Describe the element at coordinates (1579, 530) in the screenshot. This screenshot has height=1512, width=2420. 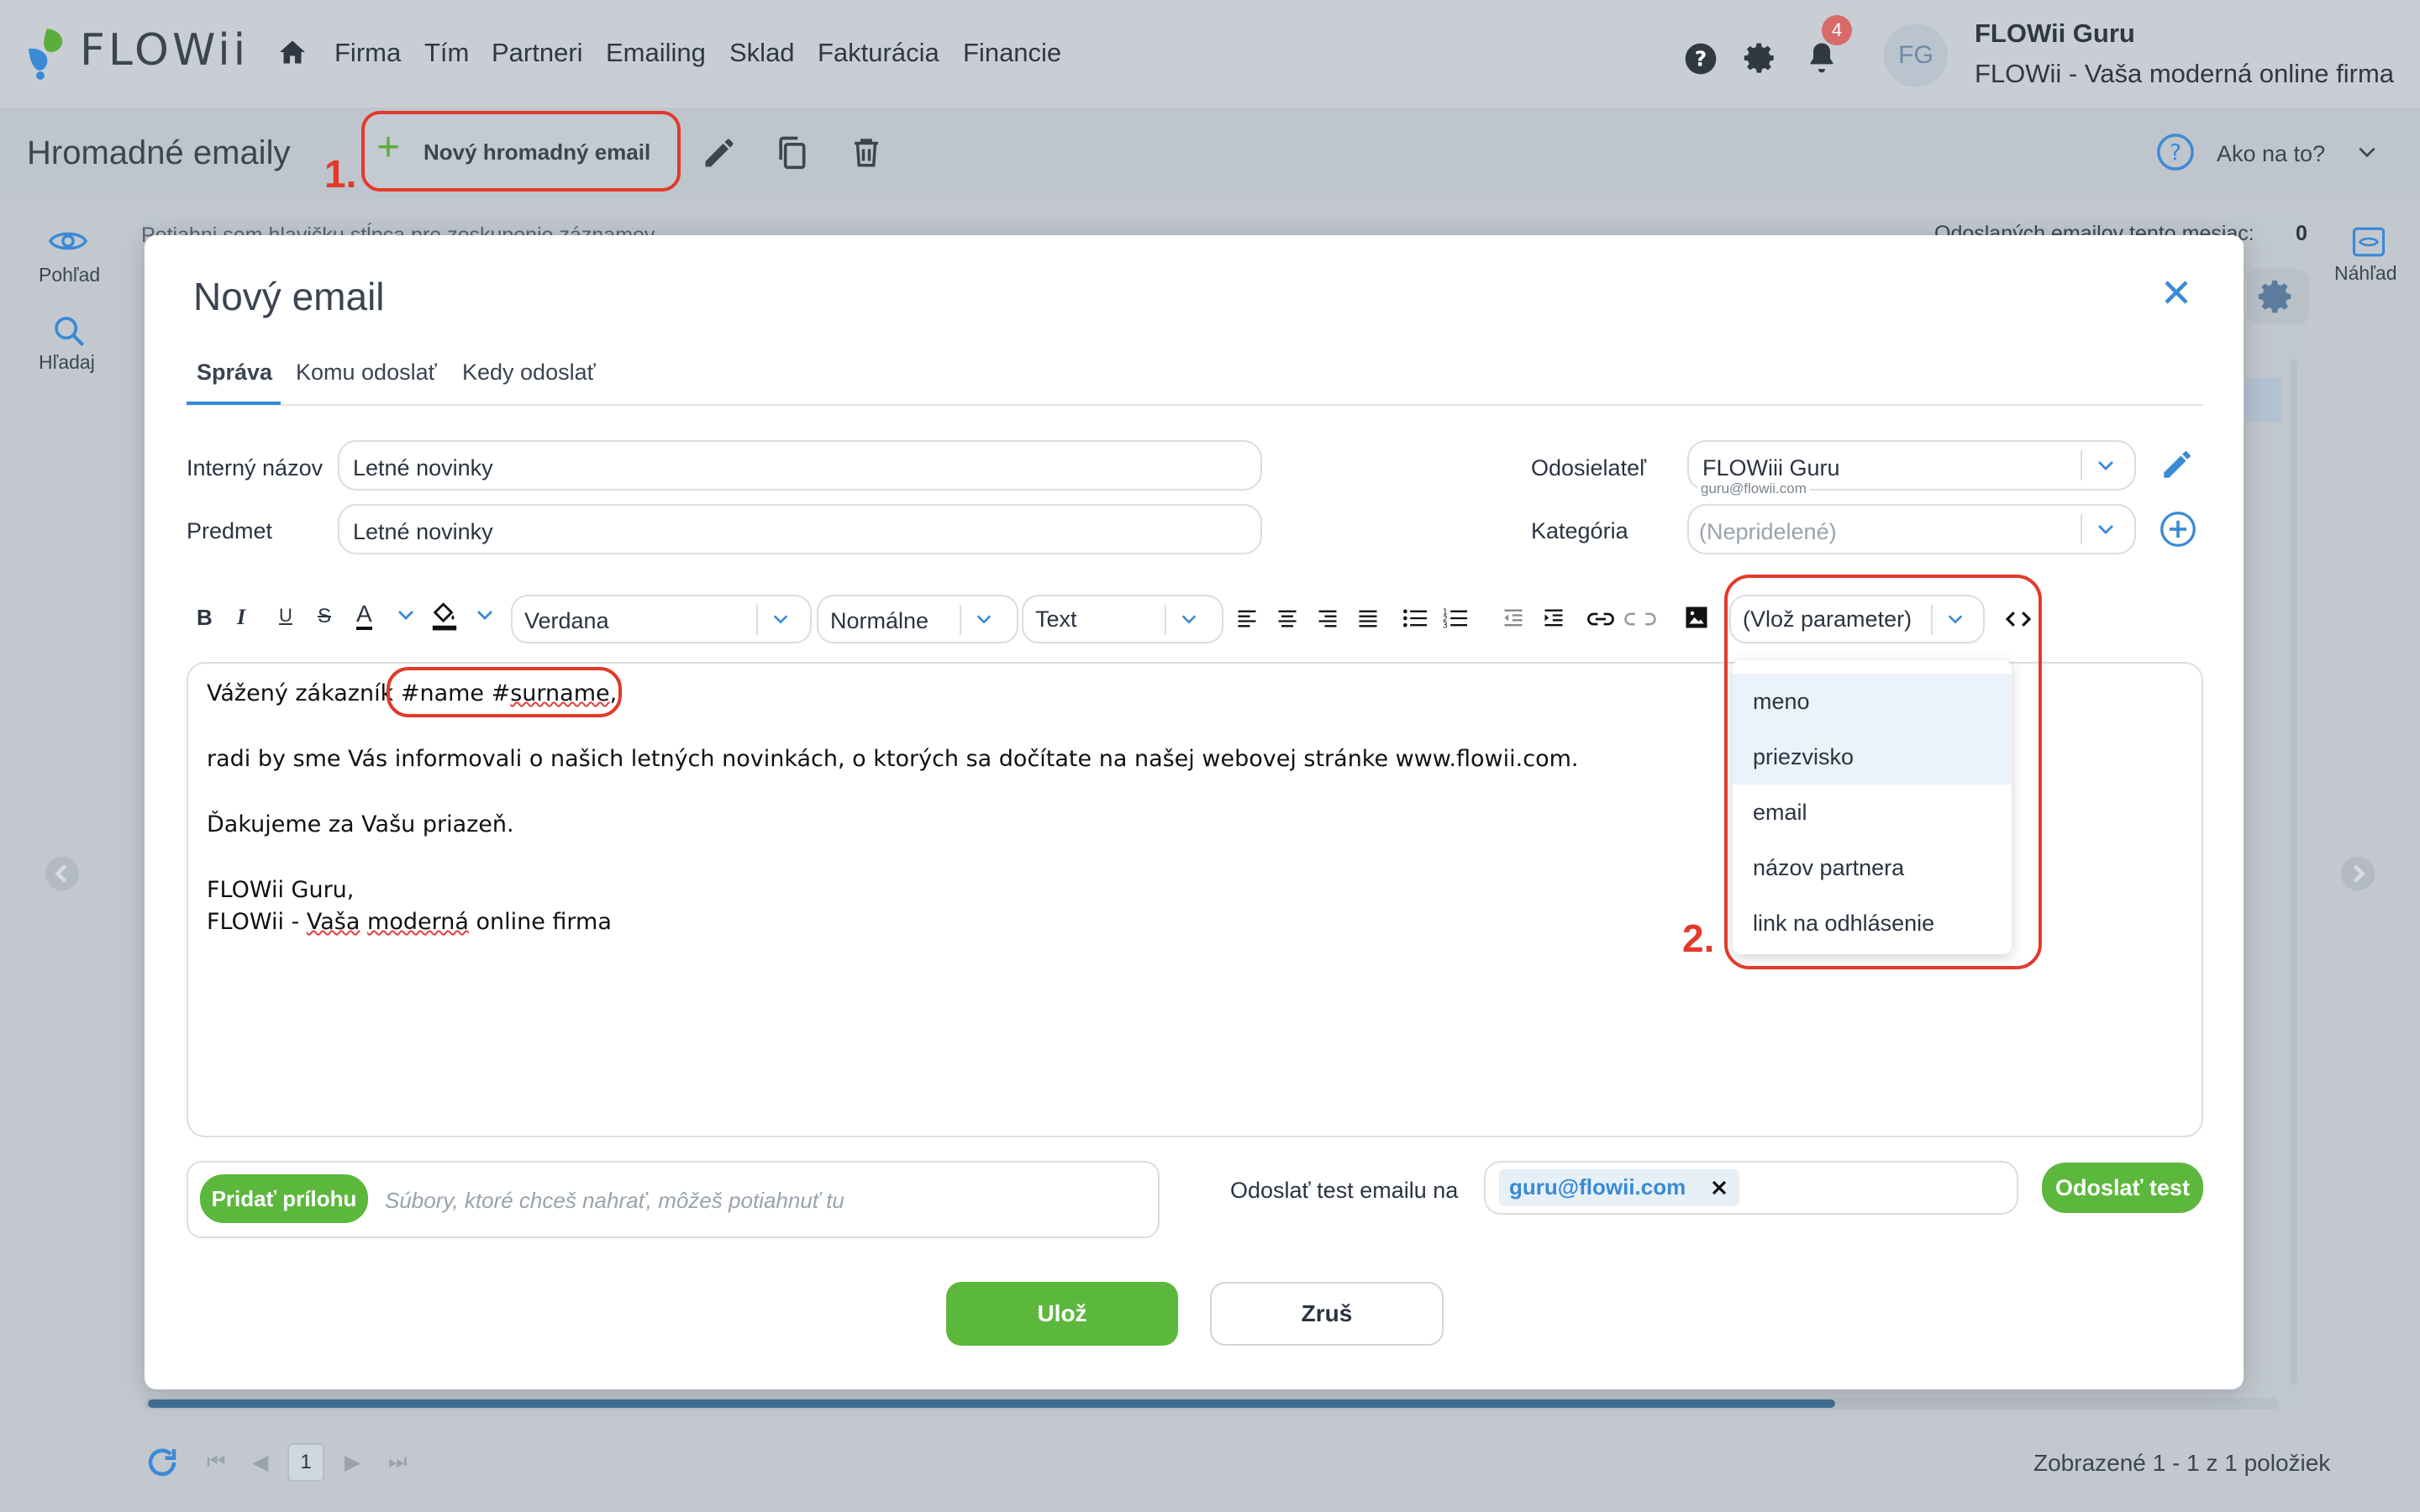
I see `category-label: Kategória` at that location.